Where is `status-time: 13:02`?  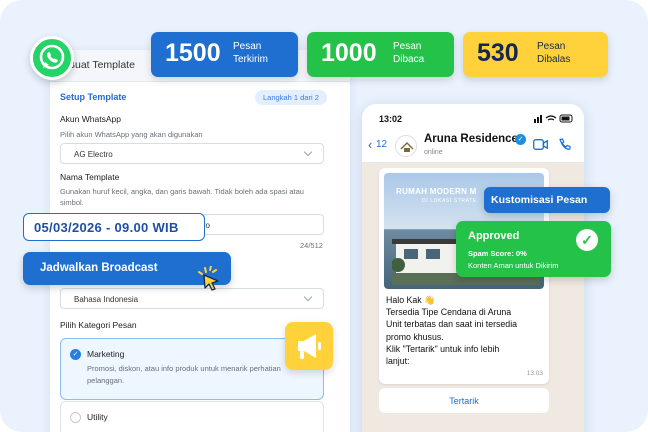 status-time: 13:02 is located at coordinates (391, 119).